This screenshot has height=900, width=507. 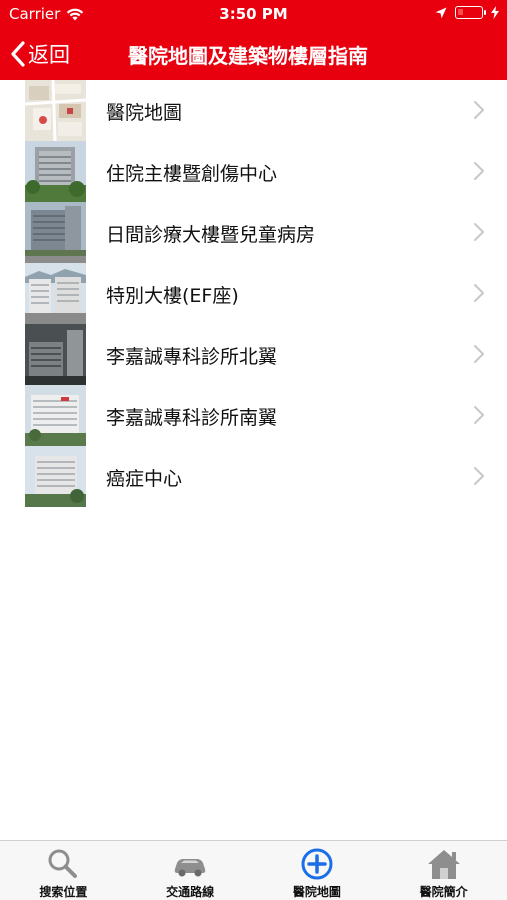 I want to click on list-item-day-treatment-block: 日間診療大樓暨兒童病房, so click(x=253, y=232).